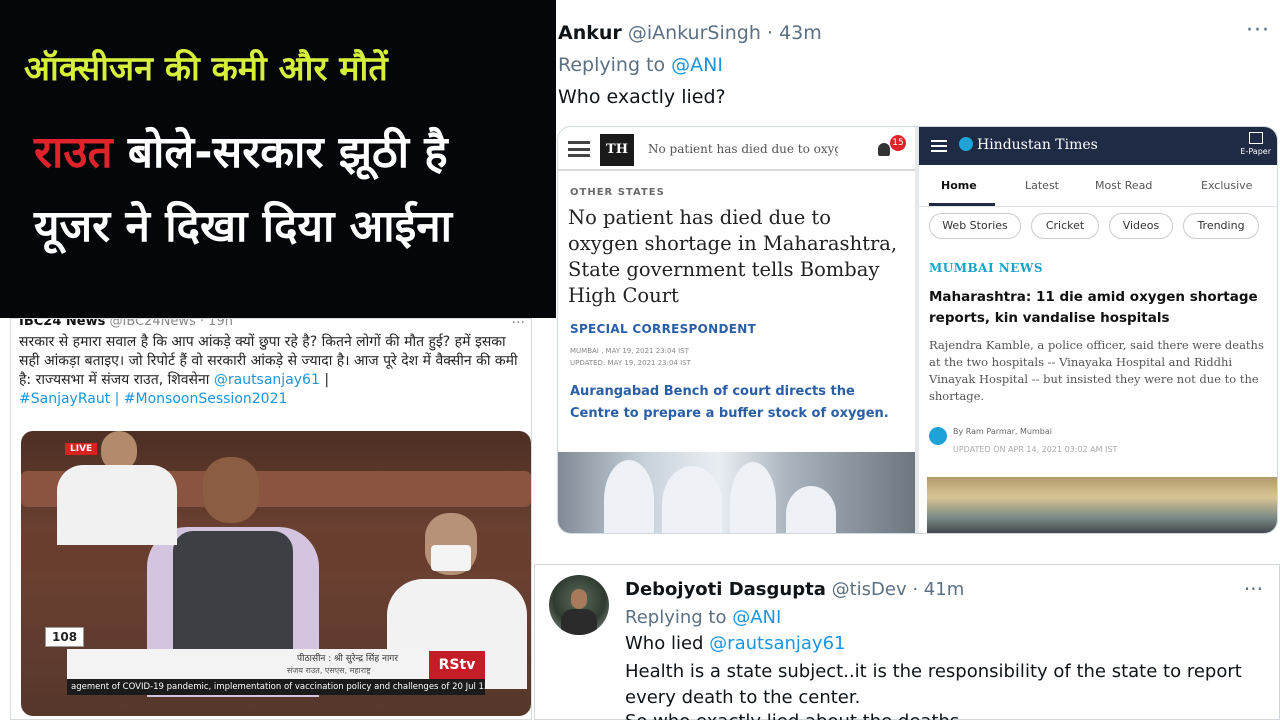  What do you see at coordinates (617, 192) in the screenshot?
I see `article-section: OTHER STATES` at bounding box center [617, 192].